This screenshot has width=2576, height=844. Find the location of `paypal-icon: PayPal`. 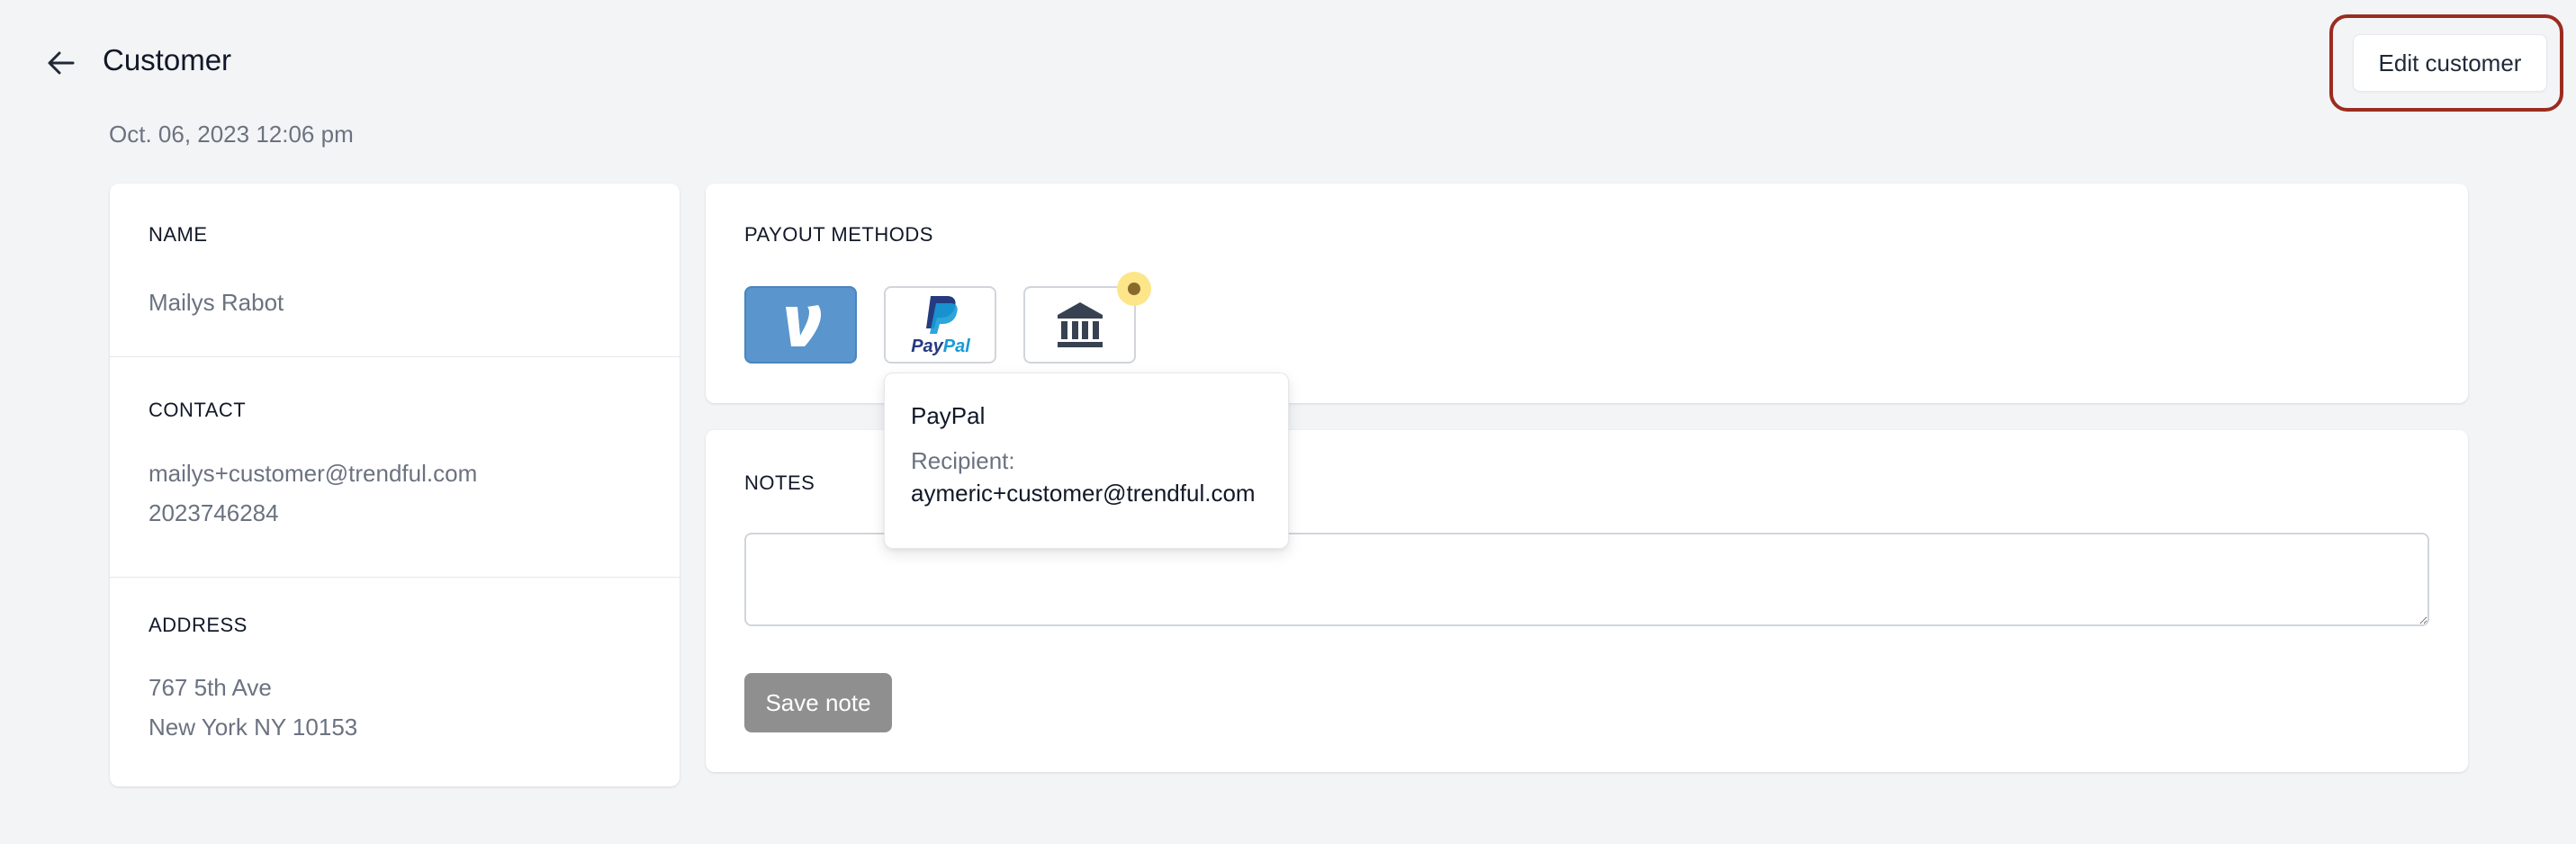

paypal-icon: PayPal is located at coordinates (940, 326).